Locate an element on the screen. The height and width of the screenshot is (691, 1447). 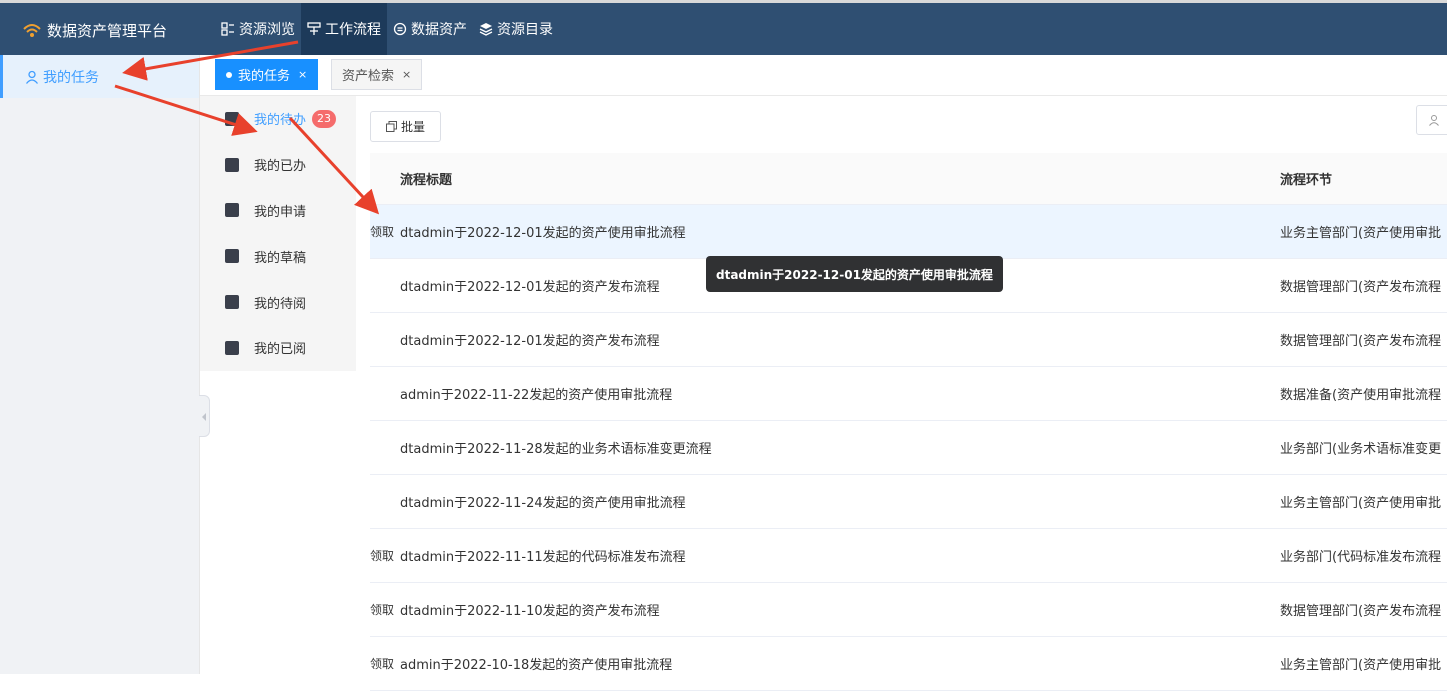
nav-workflow: 工作流程 is located at coordinates (344, 29).